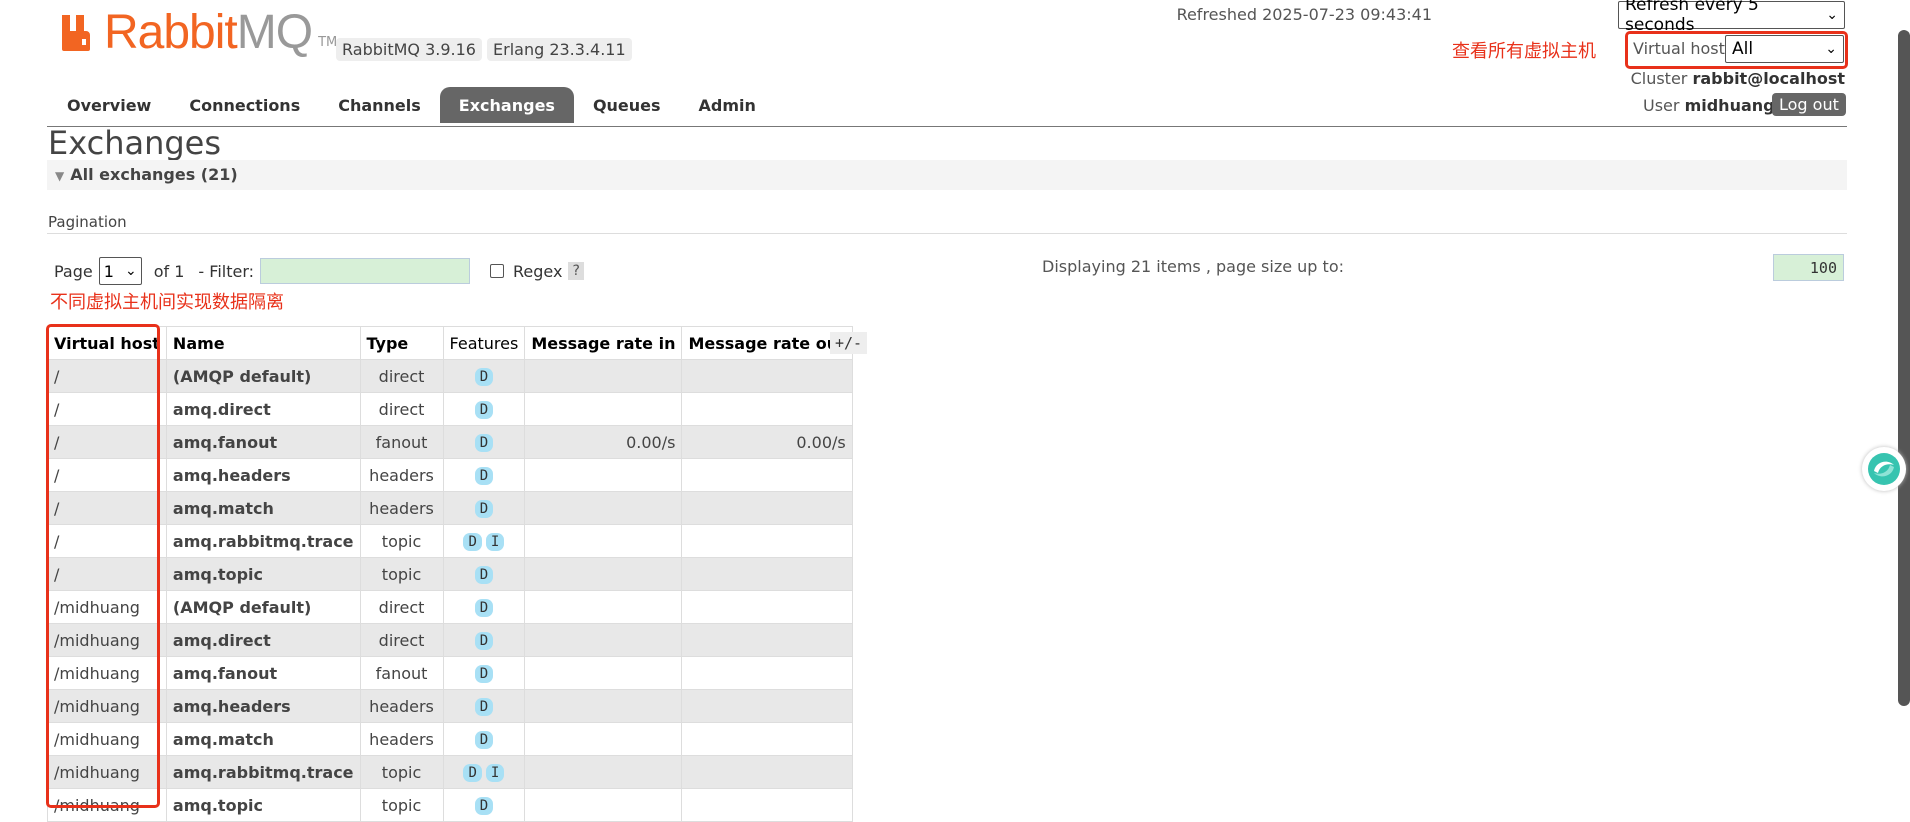 The width and height of the screenshot is (1910, 822). I want to click on table-row: / amq.rabbitmq.trace topic D I, so click(450, 541).